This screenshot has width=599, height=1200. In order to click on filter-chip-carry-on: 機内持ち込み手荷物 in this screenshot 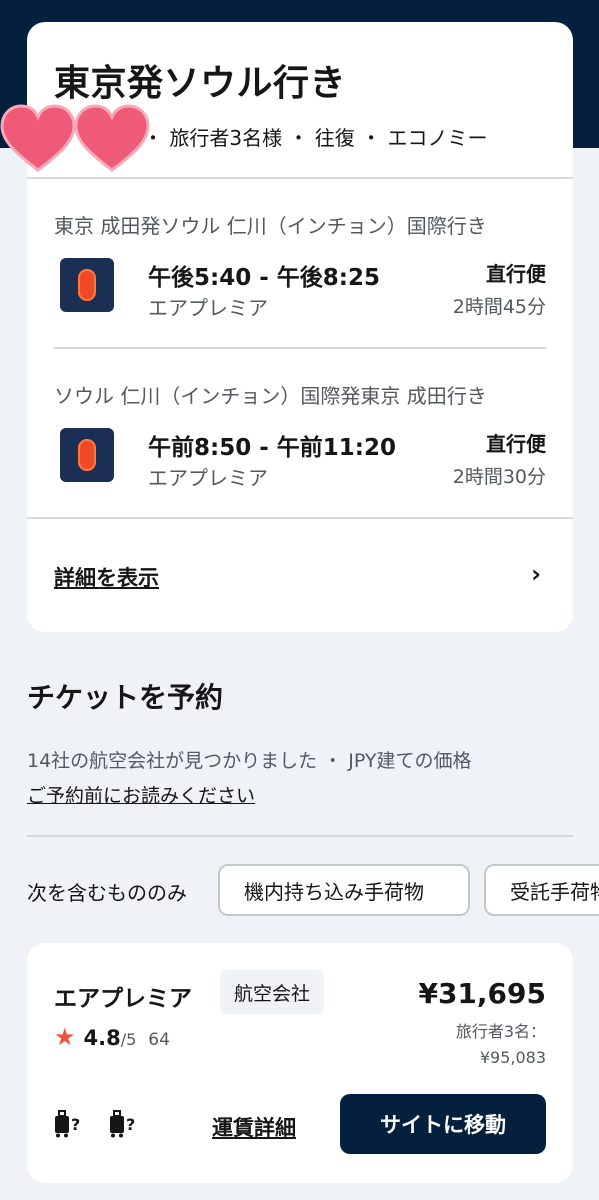, I will do `click(344, 890)`.